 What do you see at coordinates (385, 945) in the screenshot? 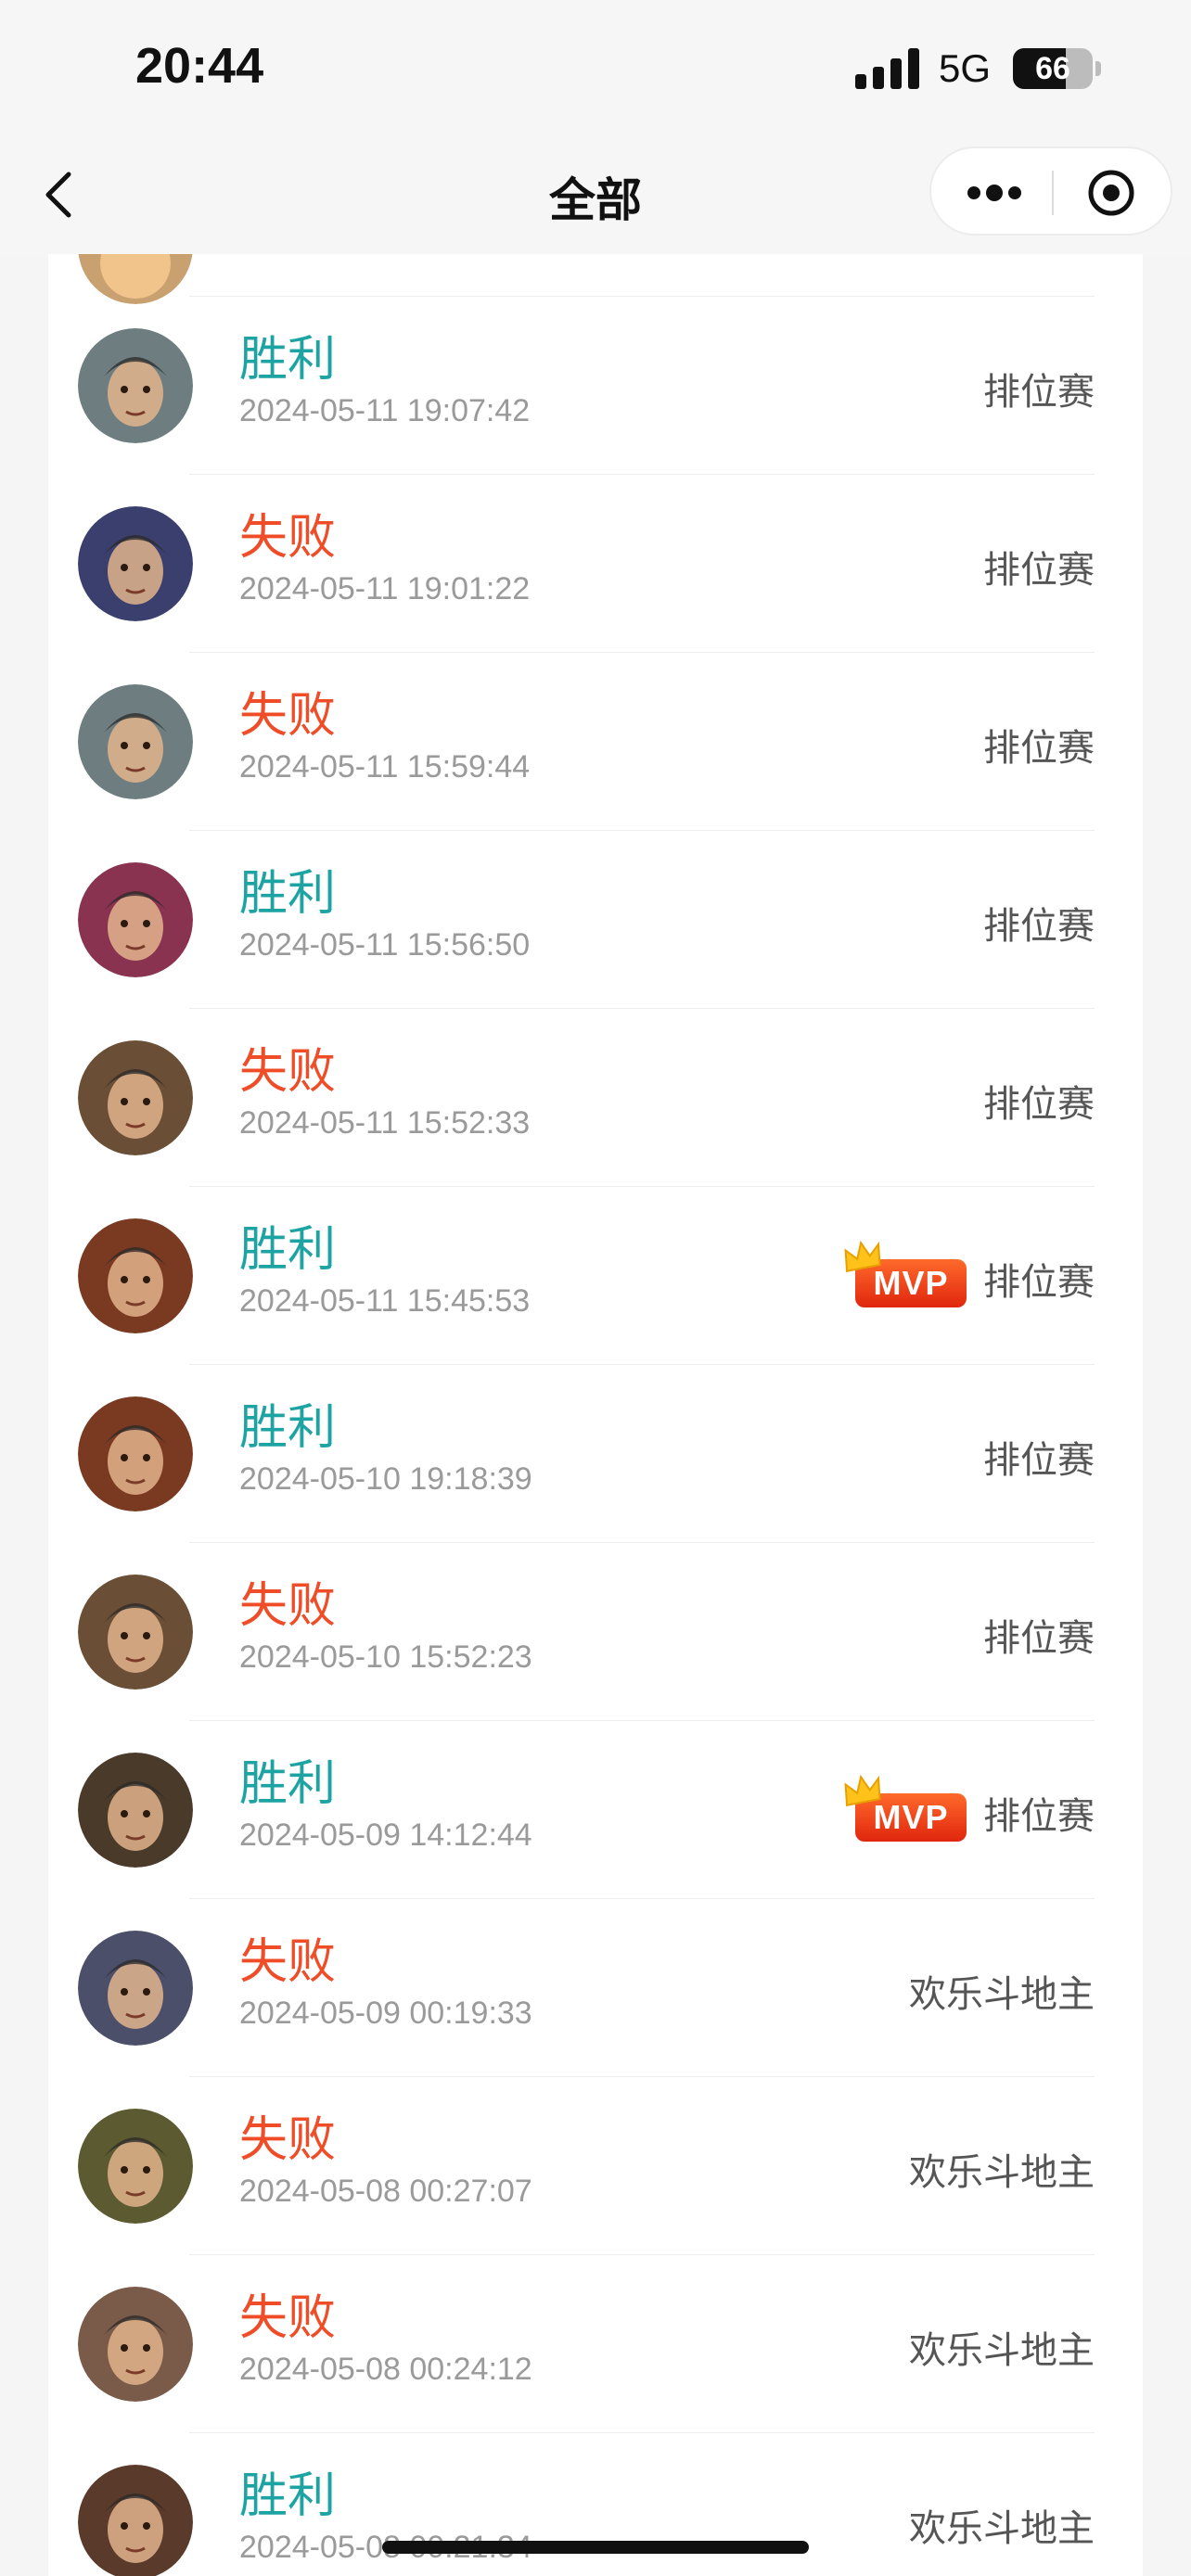
I see `timestamp: 2024-05-11 15:56:50` at bounding box center [385, 945].